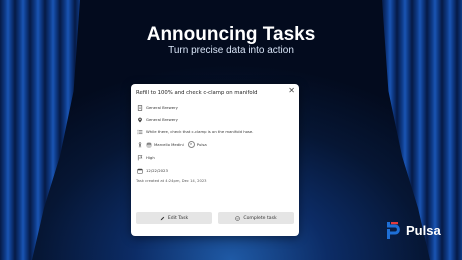 The width and height of the screenshot is (462, 260). Describe the element at coordinates (139, 170) in the screenshot. I see `calendar-icon` at that location.